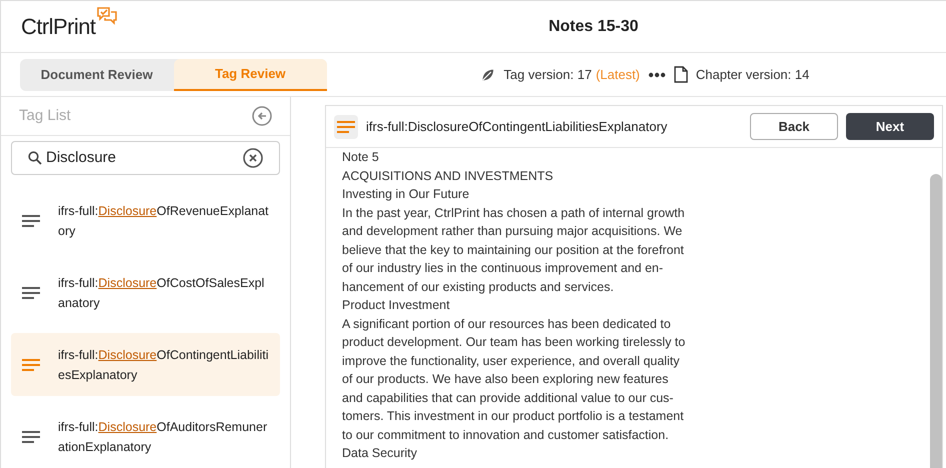 This screenshot has height=468, width=946. I want to click on logo-text: CtrlPrint, so click(58, 27).